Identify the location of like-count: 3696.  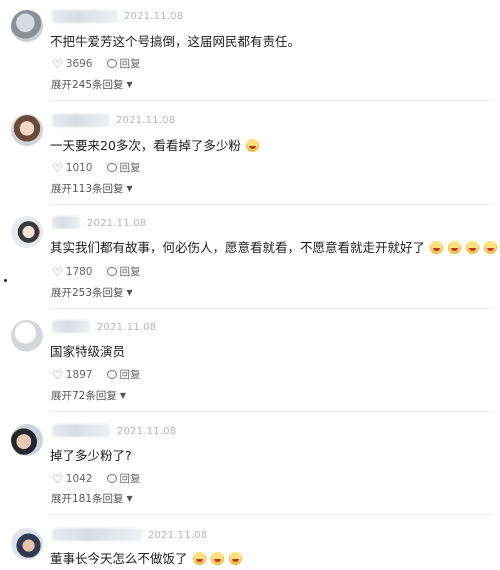
(79, 63).